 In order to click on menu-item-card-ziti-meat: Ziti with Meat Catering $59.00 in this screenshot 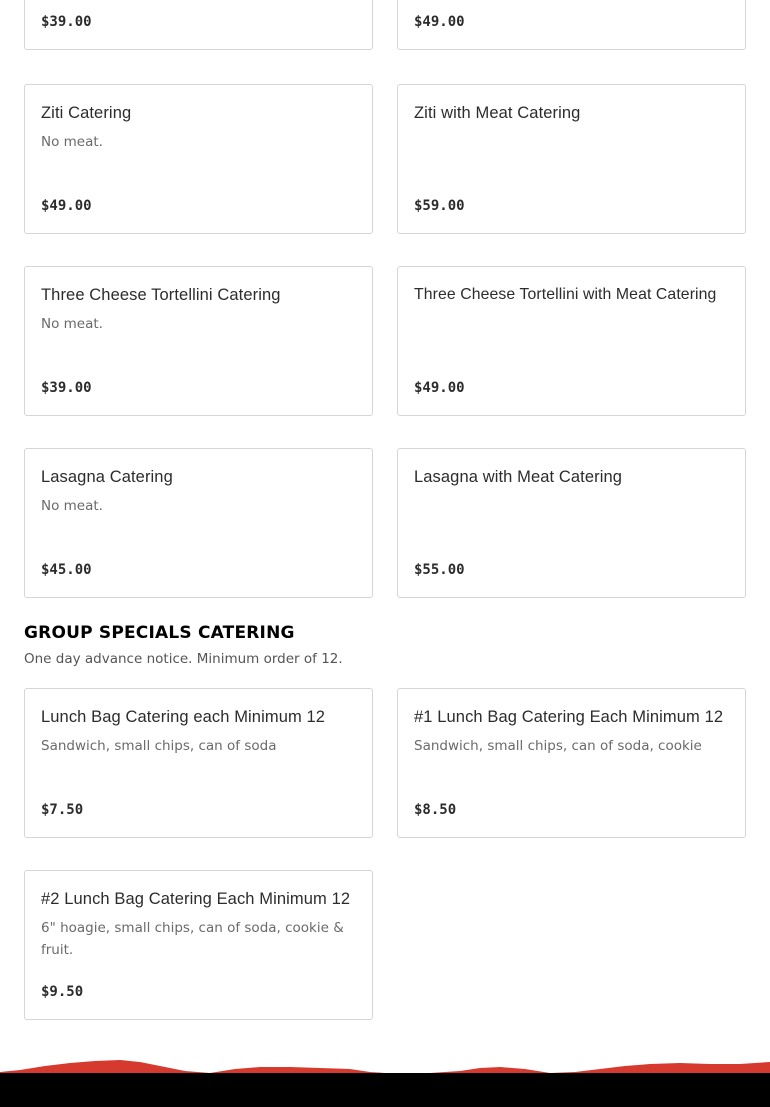, I will do `click(571, 159)`.